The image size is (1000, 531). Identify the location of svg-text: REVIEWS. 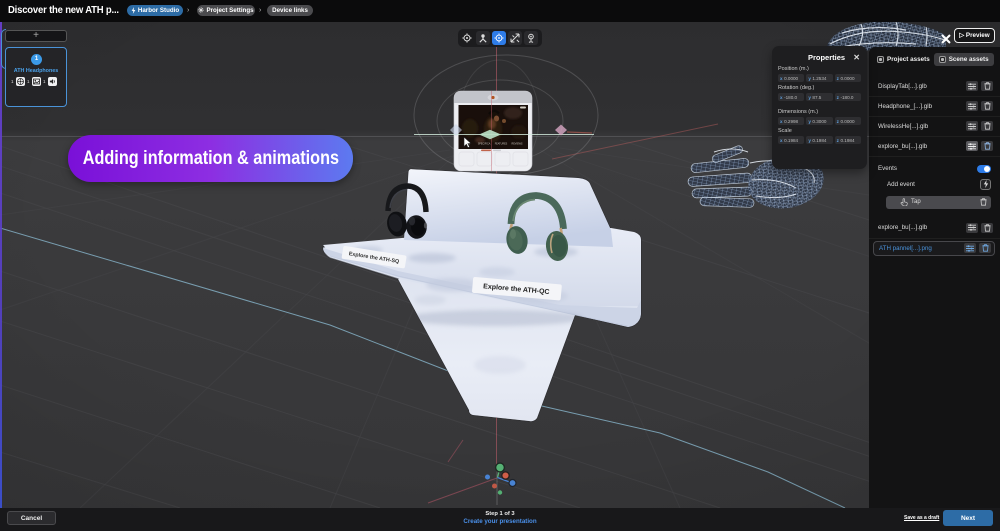
(516, 144).